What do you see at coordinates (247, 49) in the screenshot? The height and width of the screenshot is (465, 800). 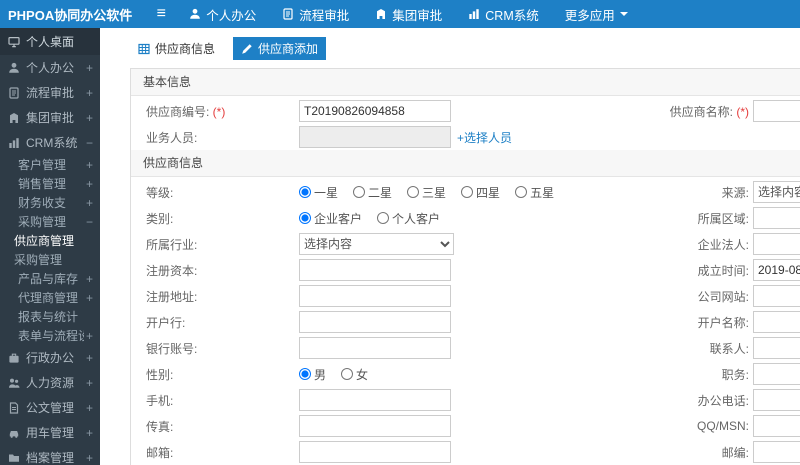 I see `edit-icon` at bounding box center [247, 49].